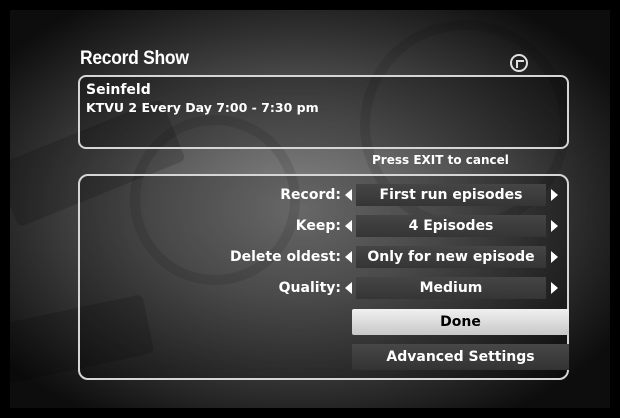 Image resolution: width=620 pixels, height=418 pixels. I want to click on exit-hint: Press EXIT to cancel, so click(440, 160).